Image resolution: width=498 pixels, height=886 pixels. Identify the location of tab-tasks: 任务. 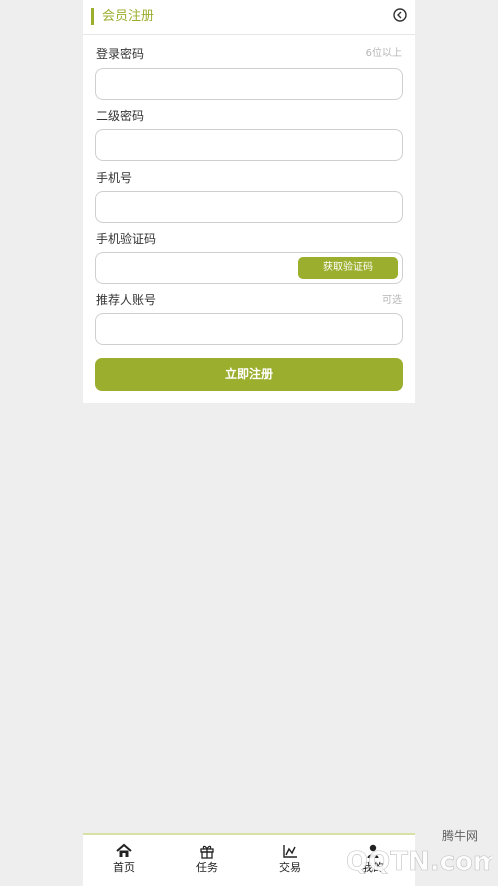
(207, 859).